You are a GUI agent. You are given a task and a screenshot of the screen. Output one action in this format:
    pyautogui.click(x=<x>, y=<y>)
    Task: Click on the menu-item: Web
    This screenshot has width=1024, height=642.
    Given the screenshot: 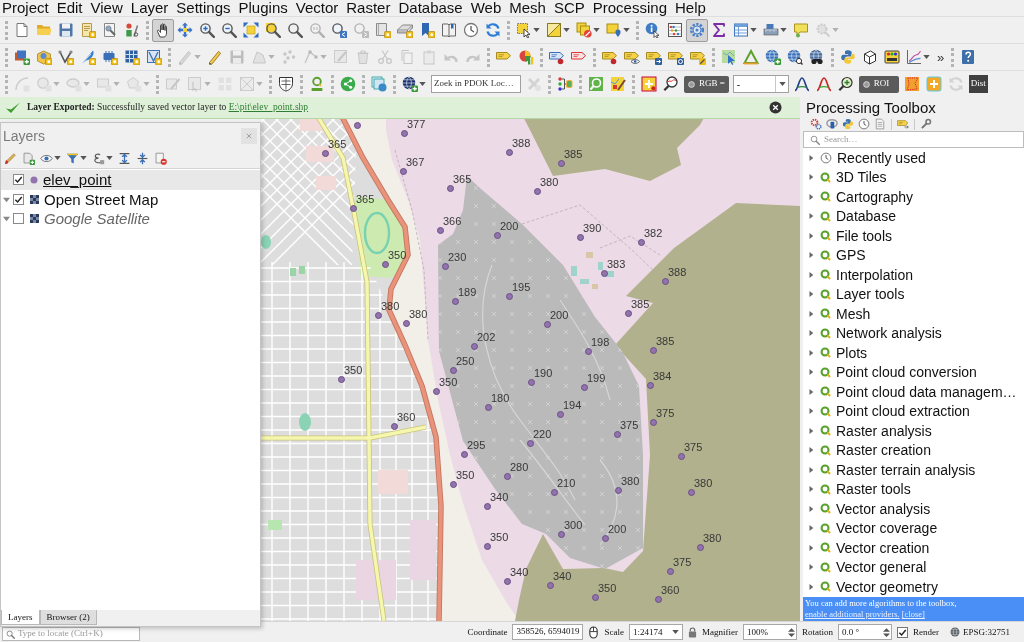 What is the action you would take?
    pyautogui.click(x=486, y=8)
    